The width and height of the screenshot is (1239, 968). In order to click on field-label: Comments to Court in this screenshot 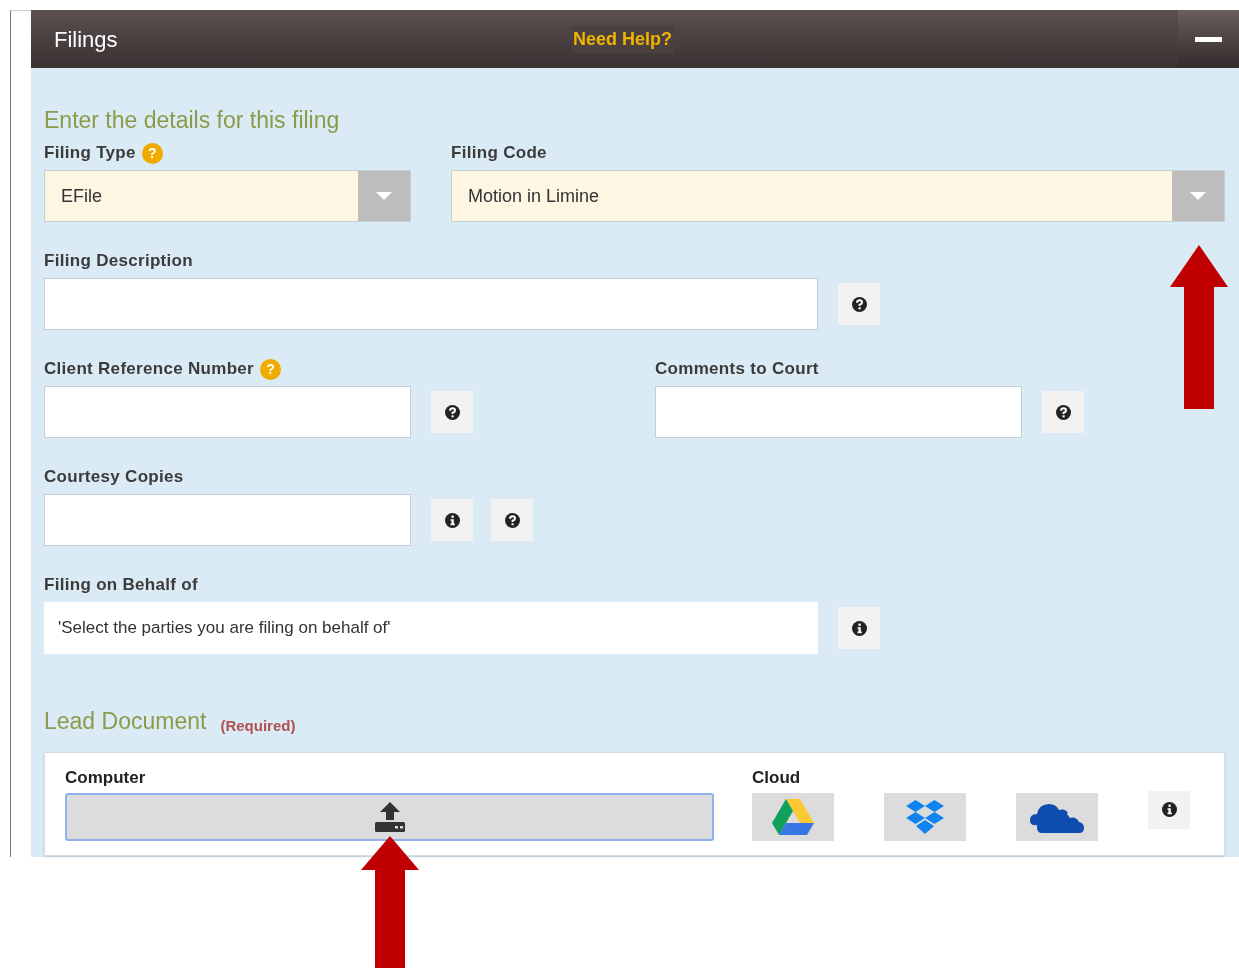, I will do `click(737, 369)`.